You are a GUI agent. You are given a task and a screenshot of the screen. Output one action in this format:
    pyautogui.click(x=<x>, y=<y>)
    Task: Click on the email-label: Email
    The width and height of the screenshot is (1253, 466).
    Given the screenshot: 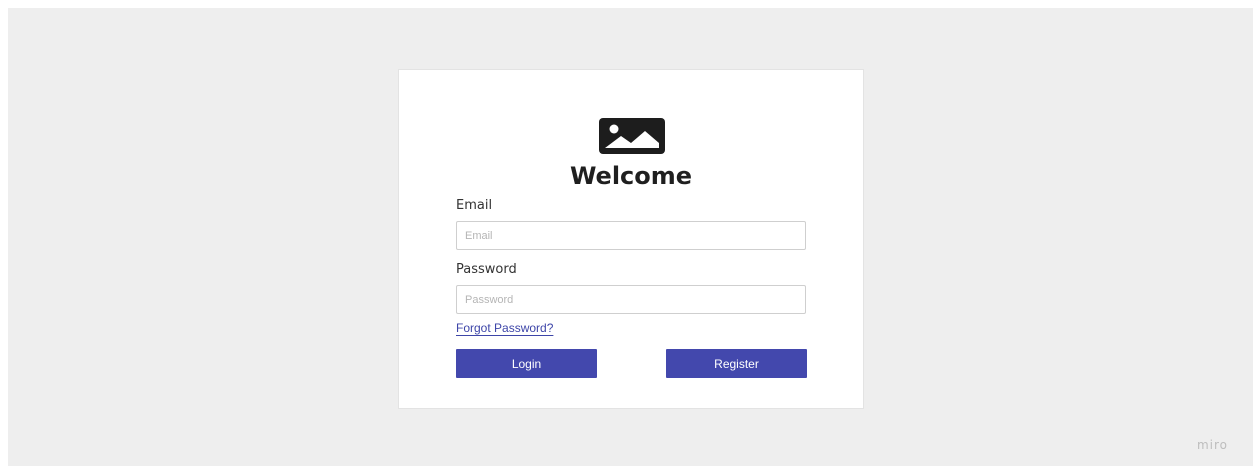 What is the action you would take?
    pyautogui.click(x=474, y=205)
    